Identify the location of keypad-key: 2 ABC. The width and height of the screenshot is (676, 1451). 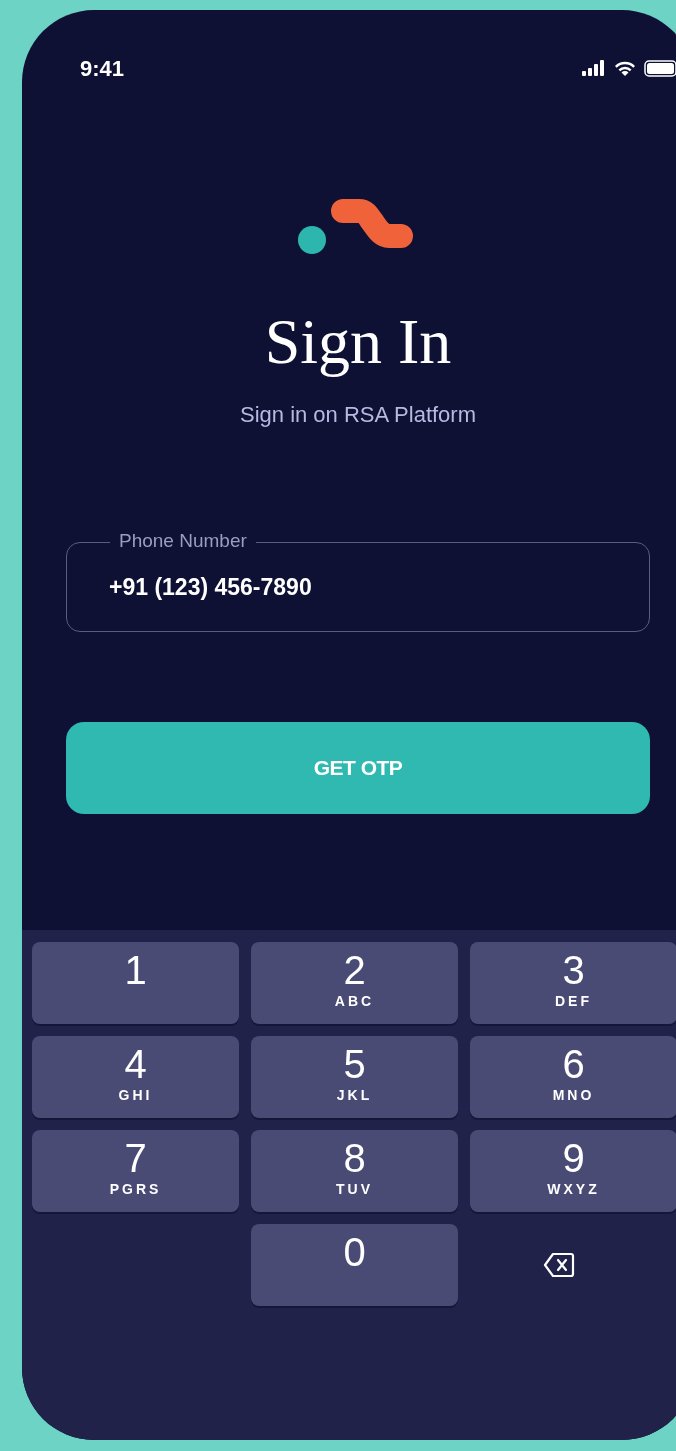
(354, 983).